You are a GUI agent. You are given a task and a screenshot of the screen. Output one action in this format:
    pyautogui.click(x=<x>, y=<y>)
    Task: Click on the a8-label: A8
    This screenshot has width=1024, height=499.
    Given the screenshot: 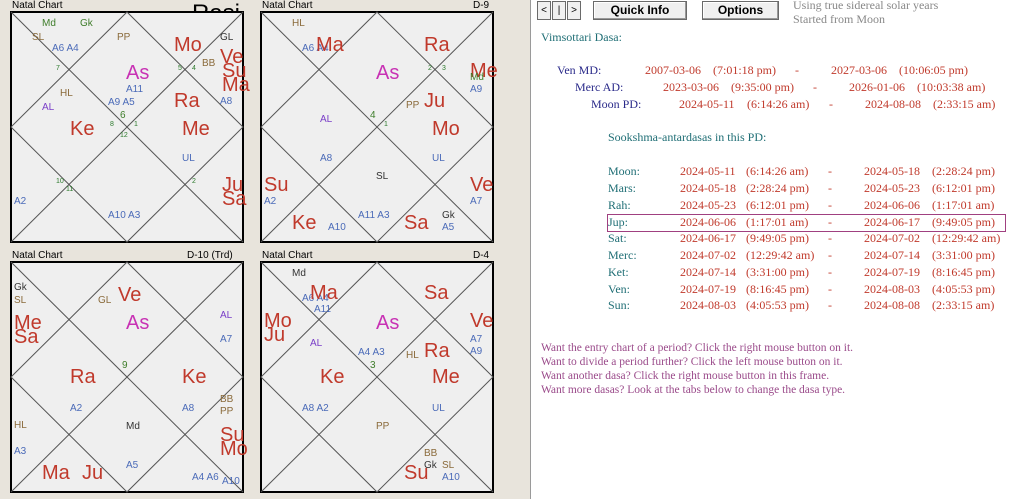 What is the action you would take?
    pyautogui.click(x=326, y=158)
    